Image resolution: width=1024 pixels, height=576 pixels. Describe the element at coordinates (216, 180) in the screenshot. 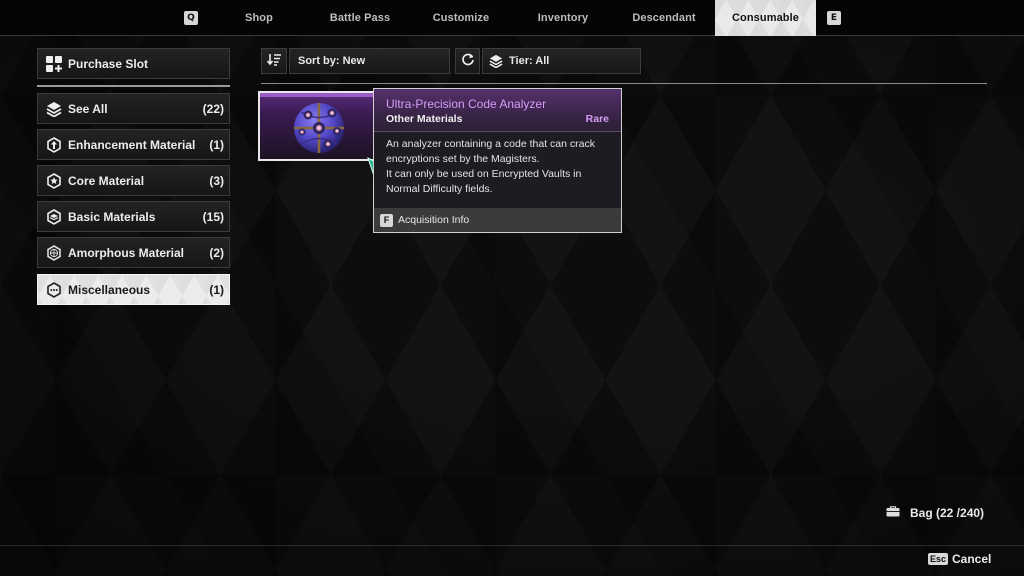

I see `sidebar-item-count: (3)` at that location.